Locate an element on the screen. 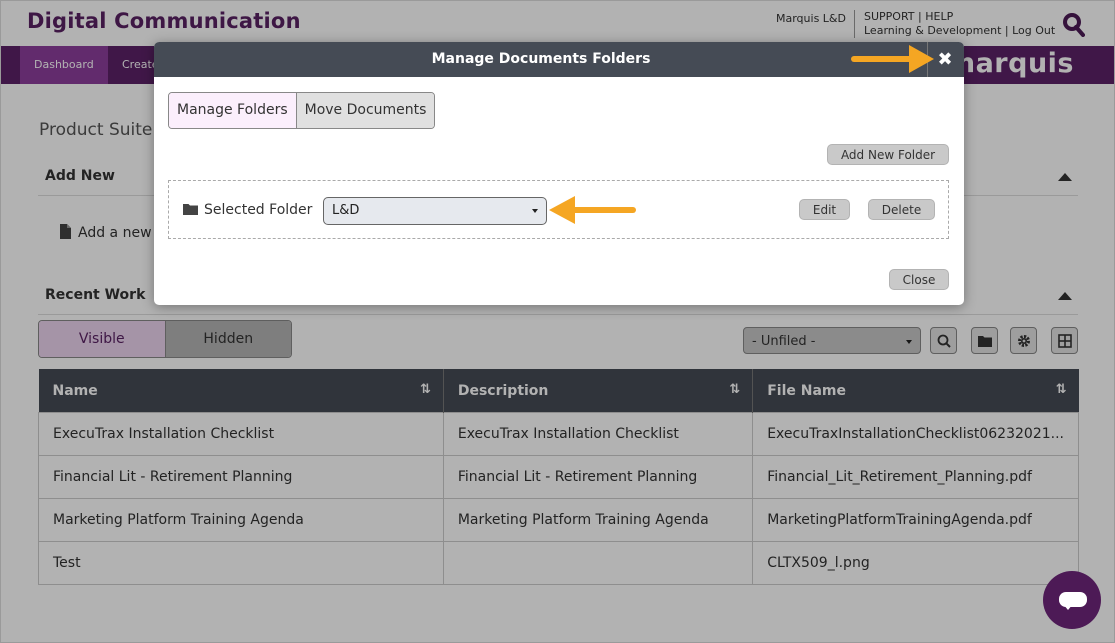 This screenshot has height=643, width=1115. chat-bubble-tail is located at coordinates (1068, 607).